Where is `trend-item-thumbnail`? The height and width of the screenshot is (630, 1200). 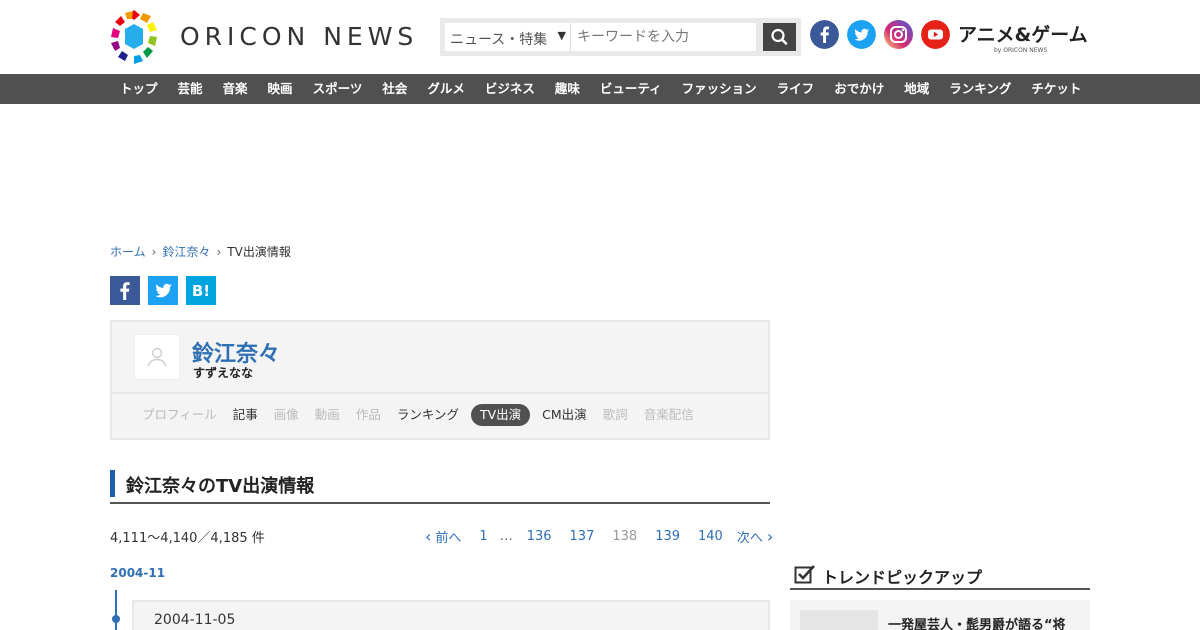
trend-item-thumbnail is located at coordinates (839, 620).